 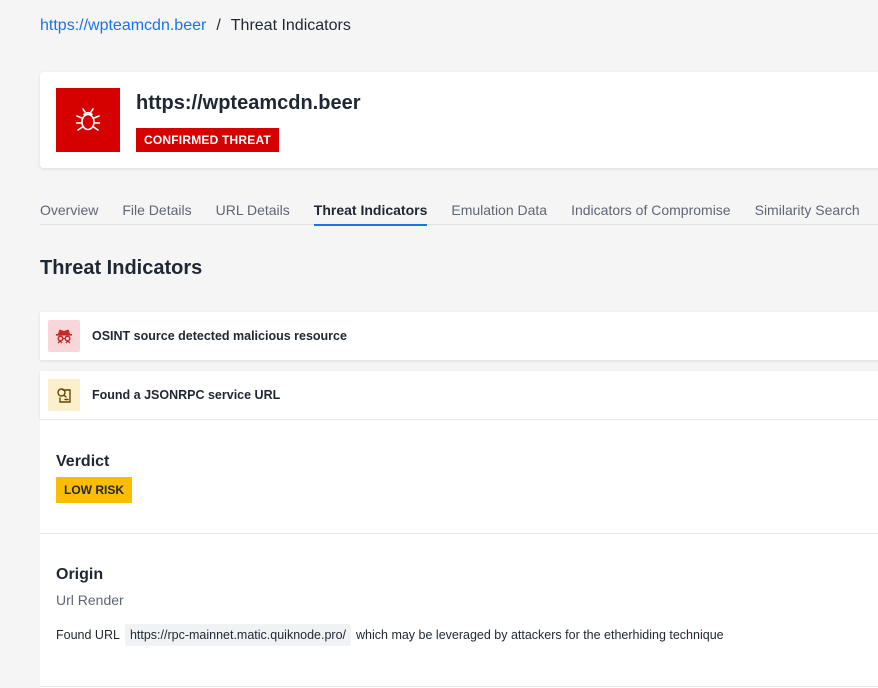 I want to click on document-search-icon, so click(x=64, y=395).